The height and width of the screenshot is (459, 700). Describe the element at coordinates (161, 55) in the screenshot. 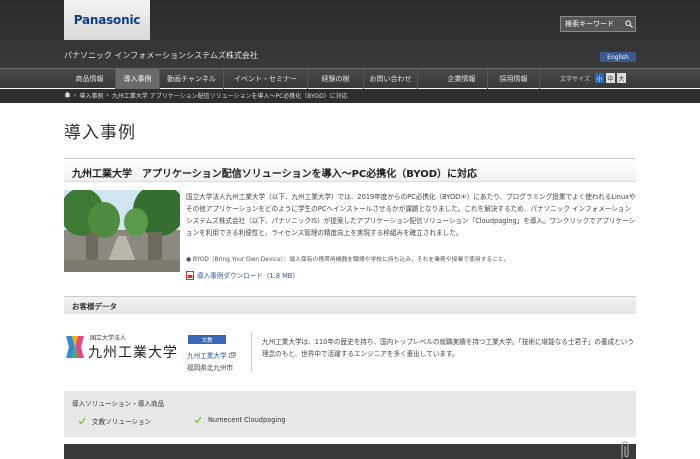

I see `company-name: パナソニック インフォメーションシステムズ株式会社` at that location.